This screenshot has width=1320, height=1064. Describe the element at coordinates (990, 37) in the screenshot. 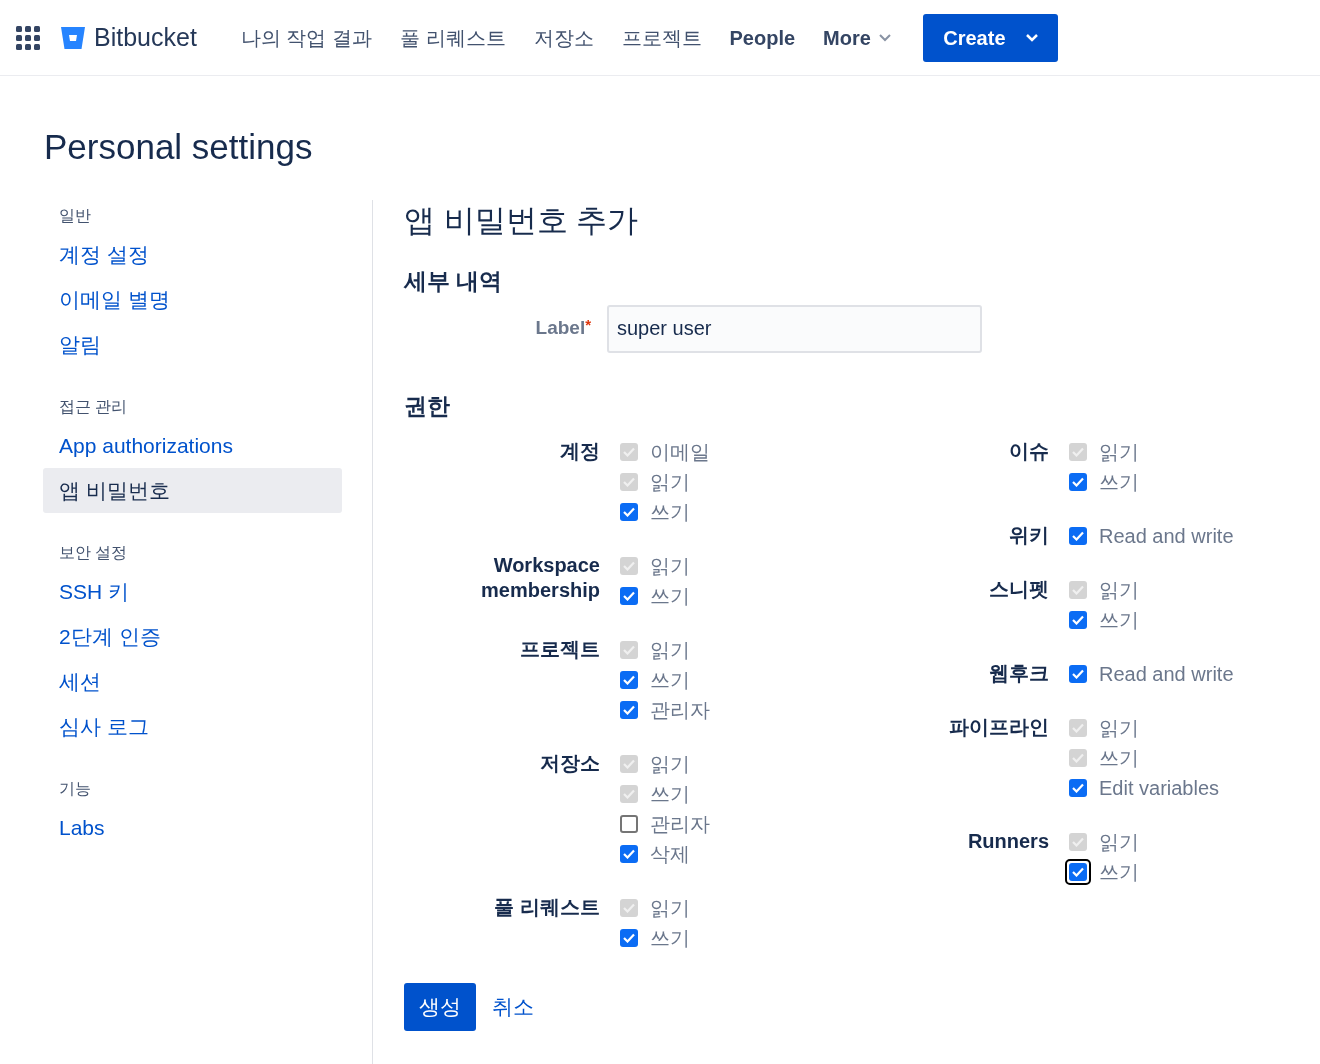

I see `create-button: Create` at that location.